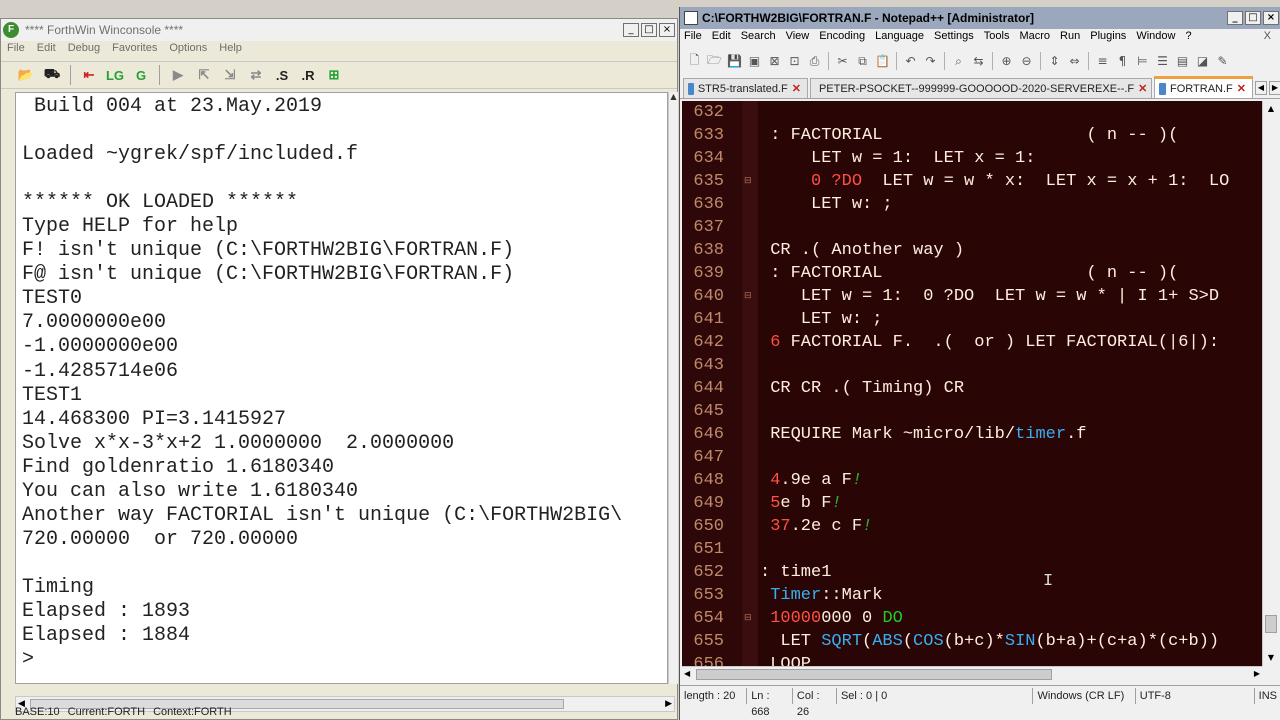 The height and width of the screenshot is (720, 1280). Describe the element at coordinates (1202, 61) in the screenshot. I see `monitoring-icon: ◪` at that location.